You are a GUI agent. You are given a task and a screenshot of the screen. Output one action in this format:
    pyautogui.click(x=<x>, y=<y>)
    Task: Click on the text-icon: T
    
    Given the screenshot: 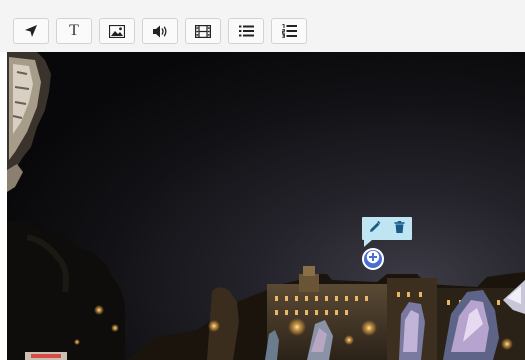 What is the action you would take?
    pyautogui.click(x=74, y=30)
    